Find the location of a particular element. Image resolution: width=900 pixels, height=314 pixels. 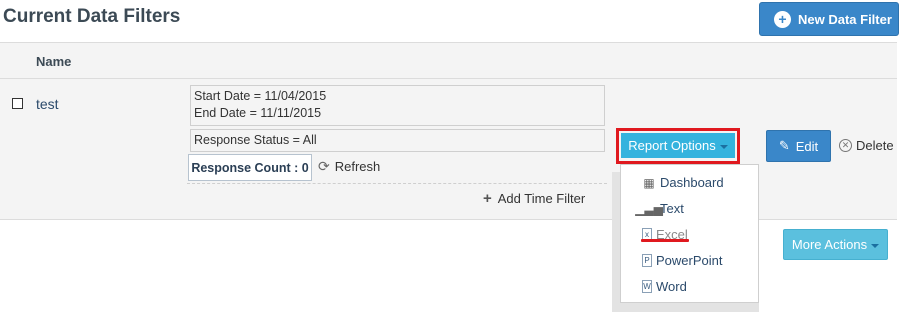

menu-item-excel: x Excel is located at coordinates (689, 234).